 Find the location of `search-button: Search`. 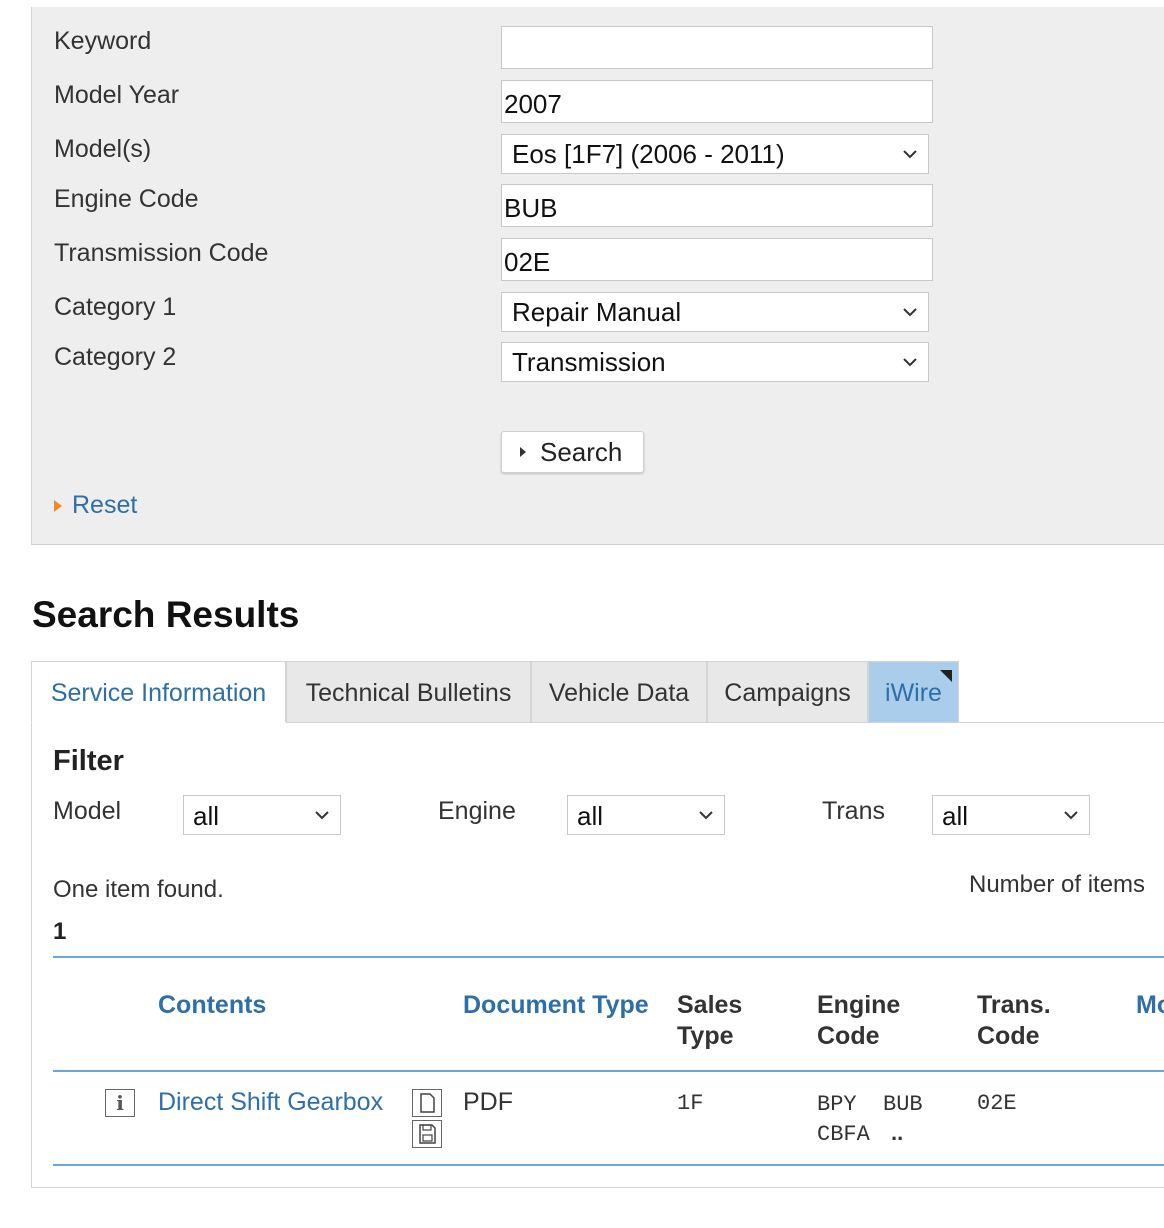

search-button: Search is located at coordinates (572, 452).